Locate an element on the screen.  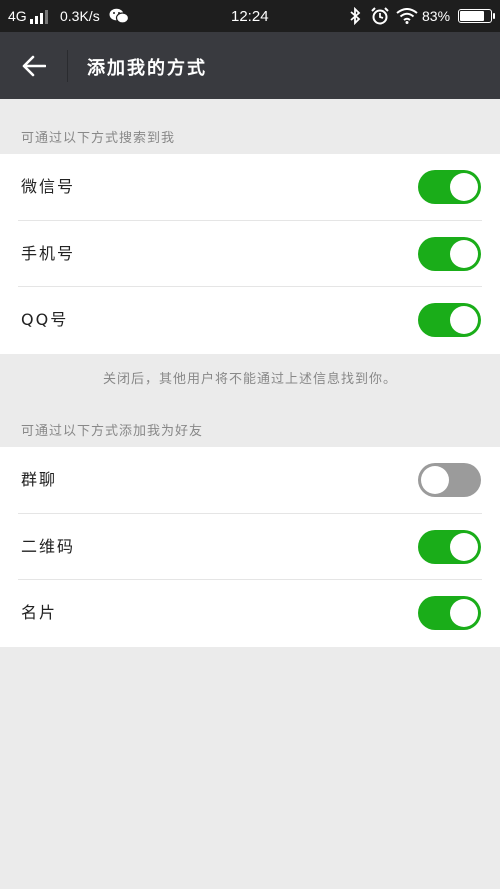
business-card-toggle is located at coordinates (449, 613).